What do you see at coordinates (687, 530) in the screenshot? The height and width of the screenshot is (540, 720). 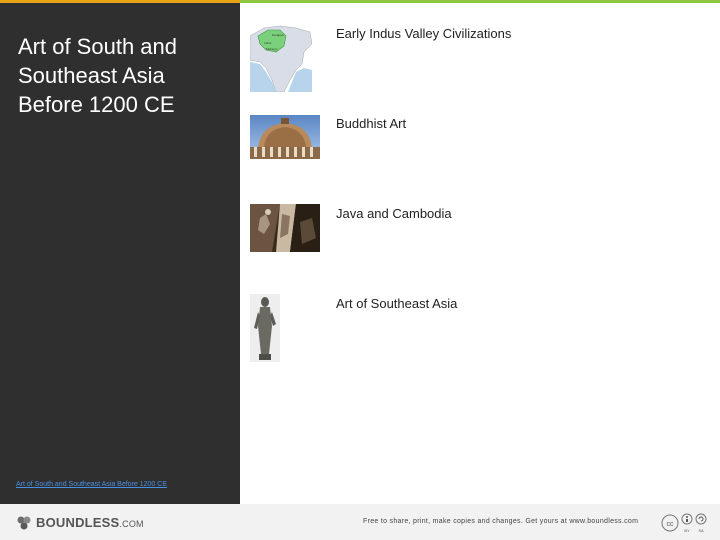 I see `by-text: BY` at bounding box center [687, 530].